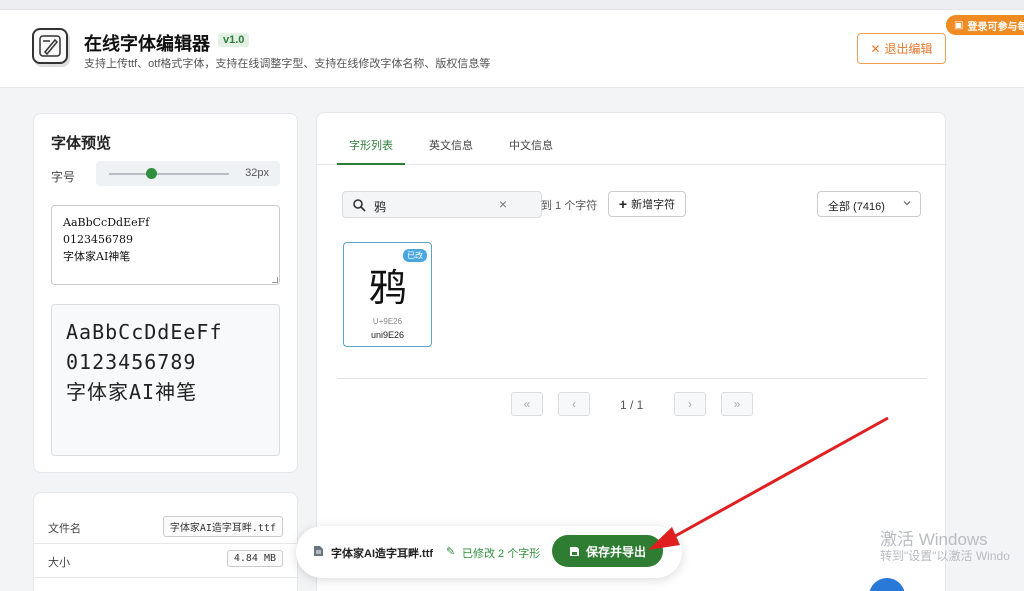 The height and width of the screenshot is (591, 1024). What do you see at coordinates (257, 173) in the screenshot?
I see `font-size-value: 32px` at bounding box center [257, 173].